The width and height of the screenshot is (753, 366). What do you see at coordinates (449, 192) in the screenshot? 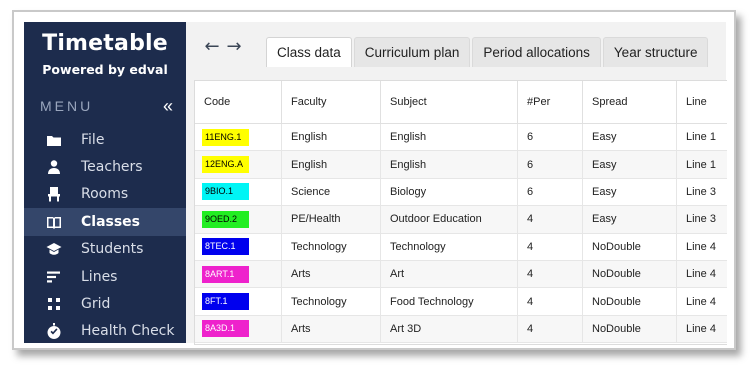
I see `subject-cell: Biology` at bounding box center [449, 192].